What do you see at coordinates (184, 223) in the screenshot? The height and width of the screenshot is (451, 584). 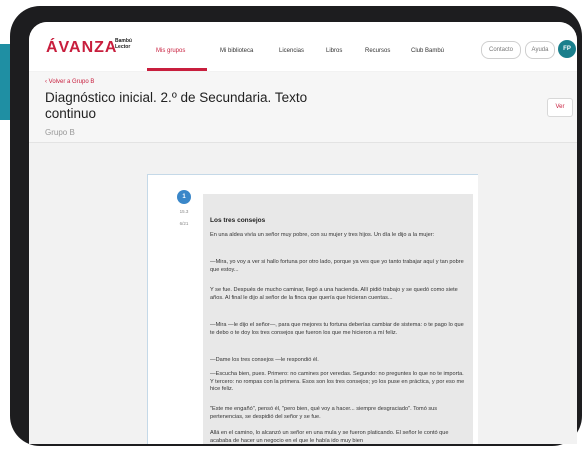 I see `sidebar-meta-2: 6/21` at bounding box center [184, 223].